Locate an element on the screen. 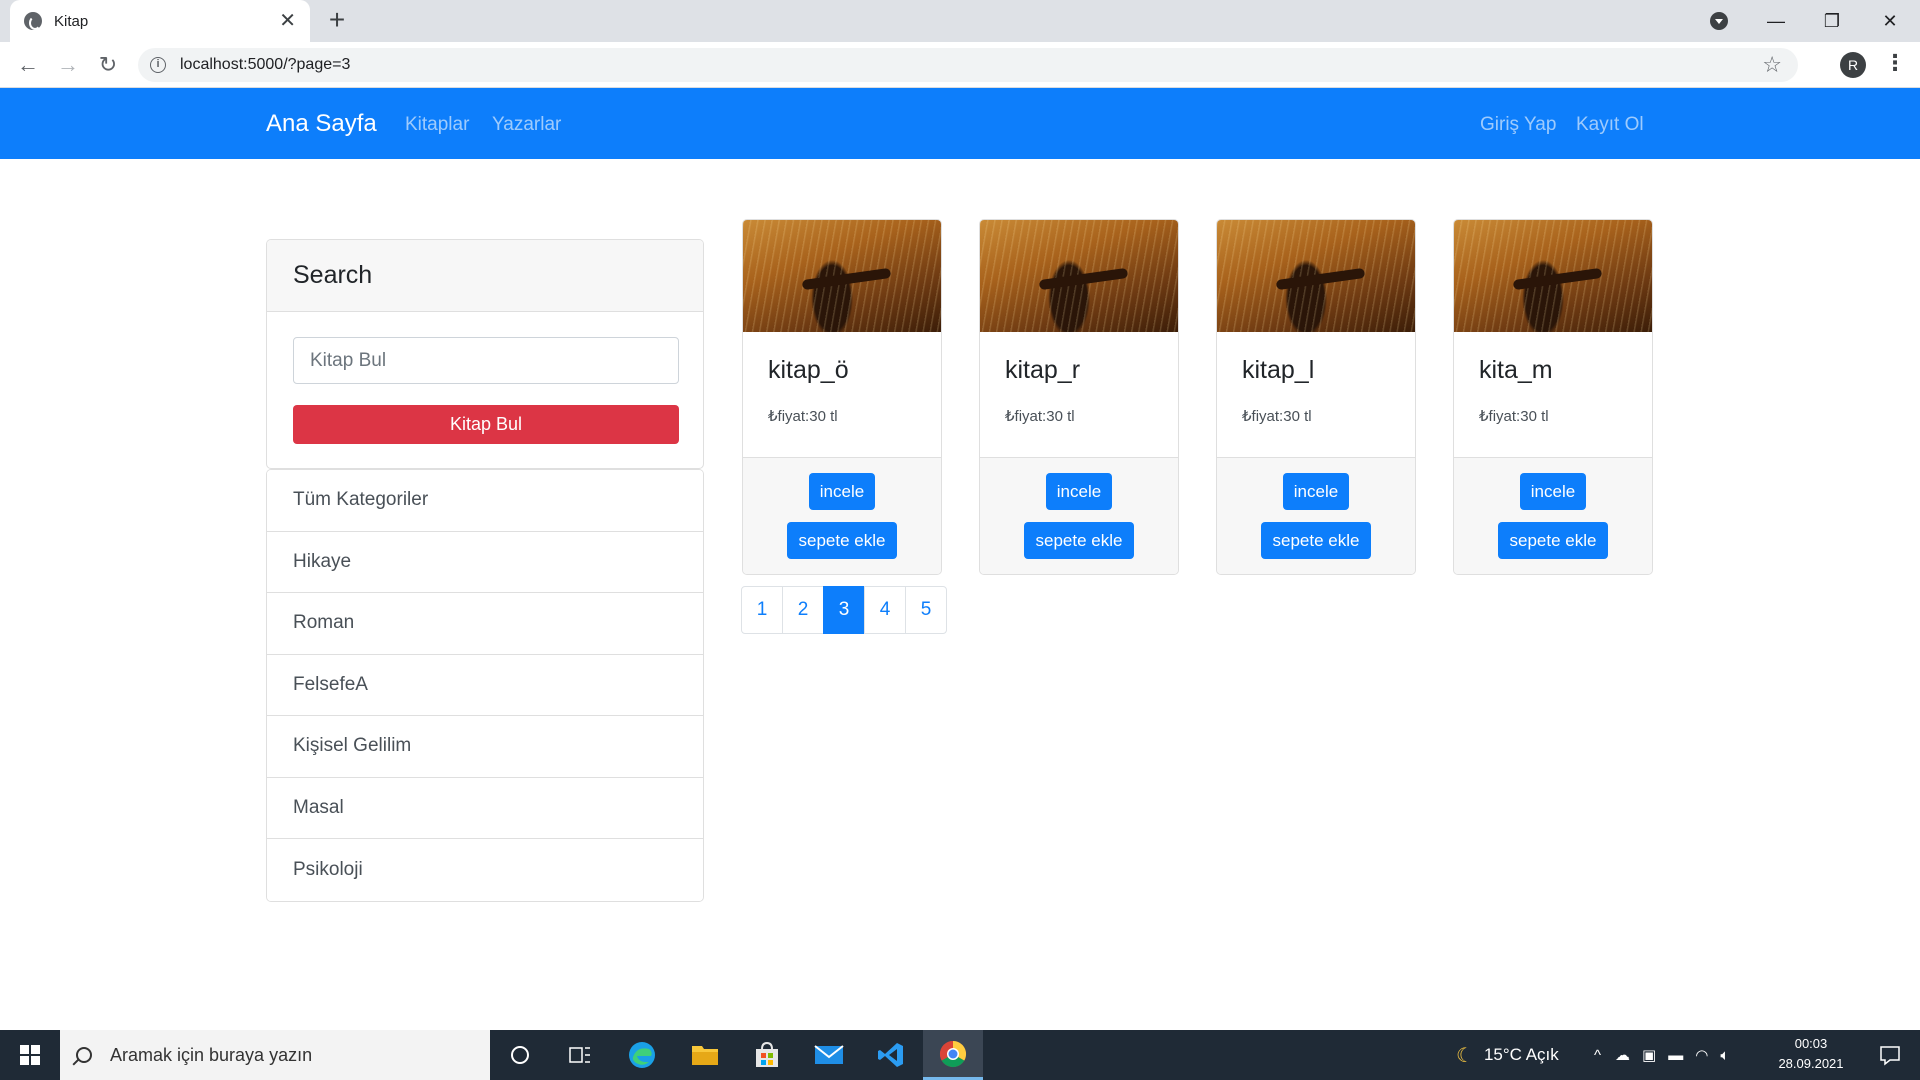 The width and height of the screenshot is (1920, 1080). category-item-masal: Masal is located at coordinates (485, 808).